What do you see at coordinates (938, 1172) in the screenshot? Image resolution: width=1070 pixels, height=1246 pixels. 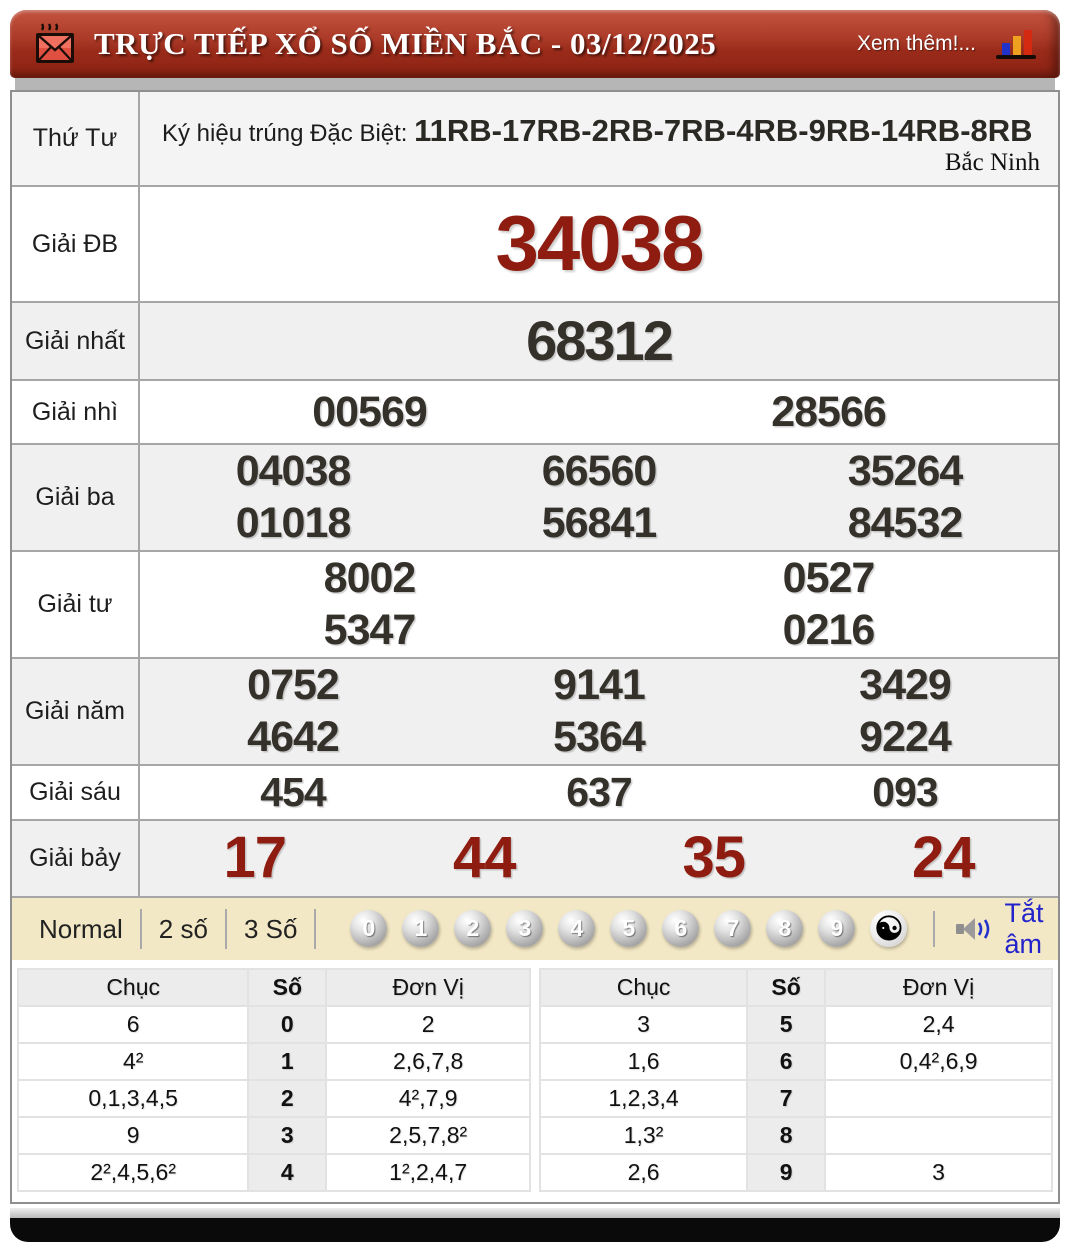 I see `cell-donvi: 3` at bounding box center [938, 1172].